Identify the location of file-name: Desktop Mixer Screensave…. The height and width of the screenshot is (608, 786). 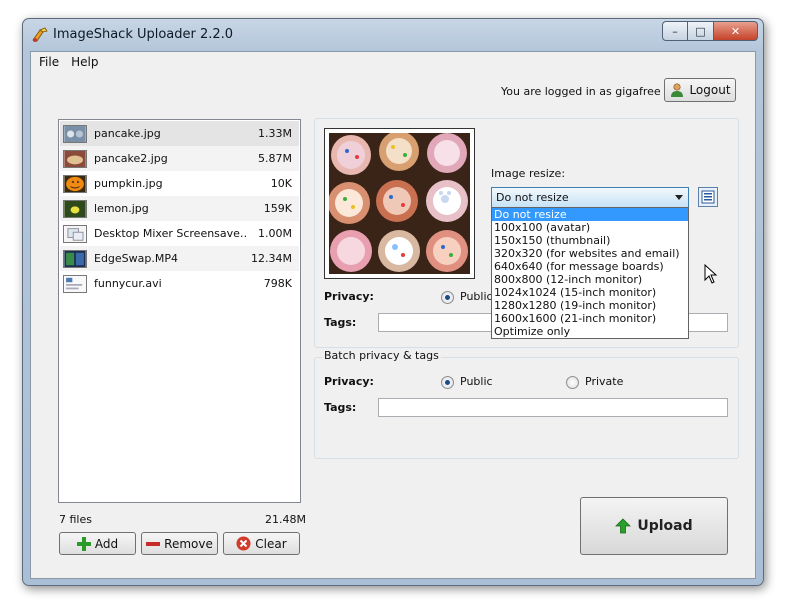
(170, 233).